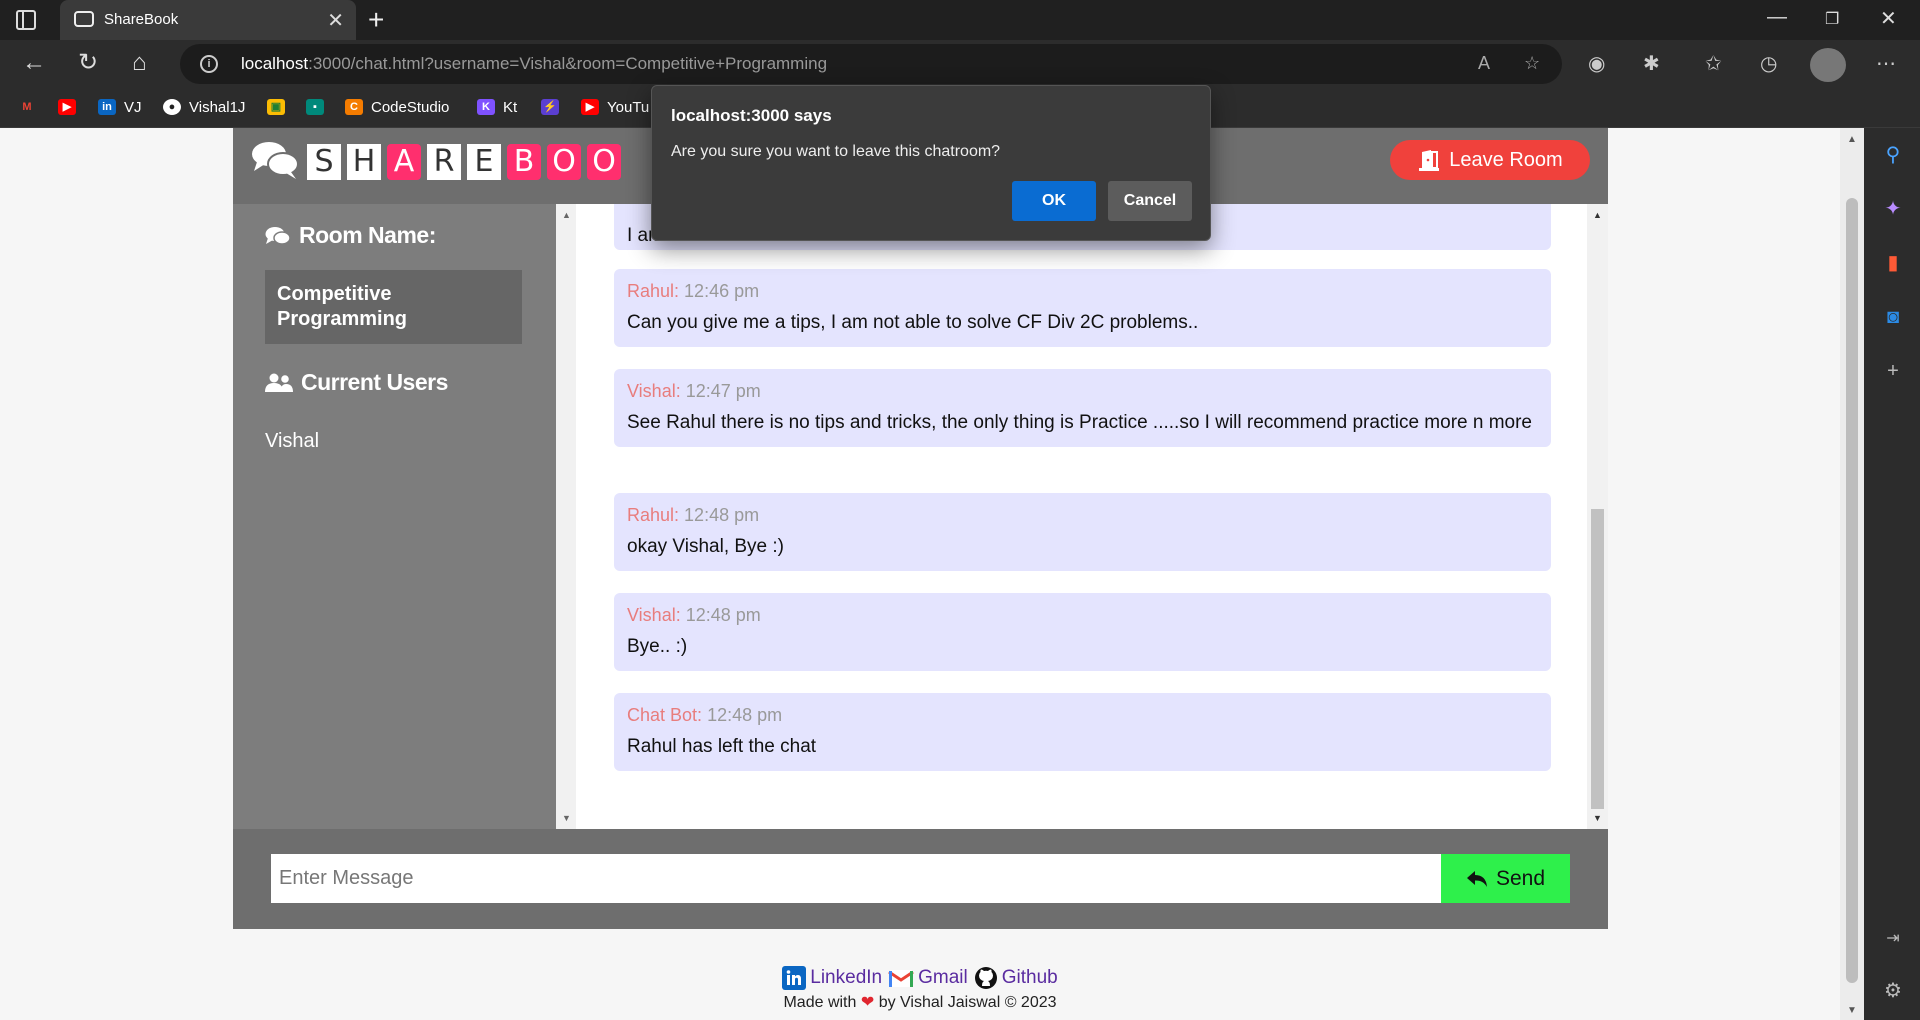 This screenshot has height=1020, width=1920. Describe the element at coordinates (1082, 532) in the screenshot. I see `chat-message: Rahul: 12:48 pm okay Vishal, Bye :)` at that location.